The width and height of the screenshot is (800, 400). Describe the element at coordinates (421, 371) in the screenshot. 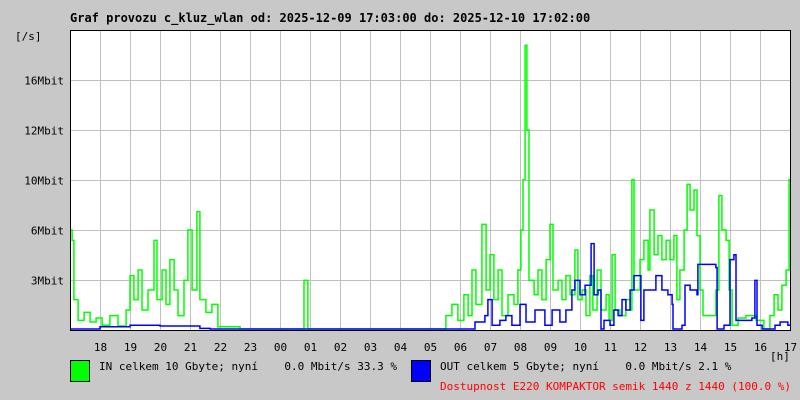

I see `legend-out-swatch` at that location.